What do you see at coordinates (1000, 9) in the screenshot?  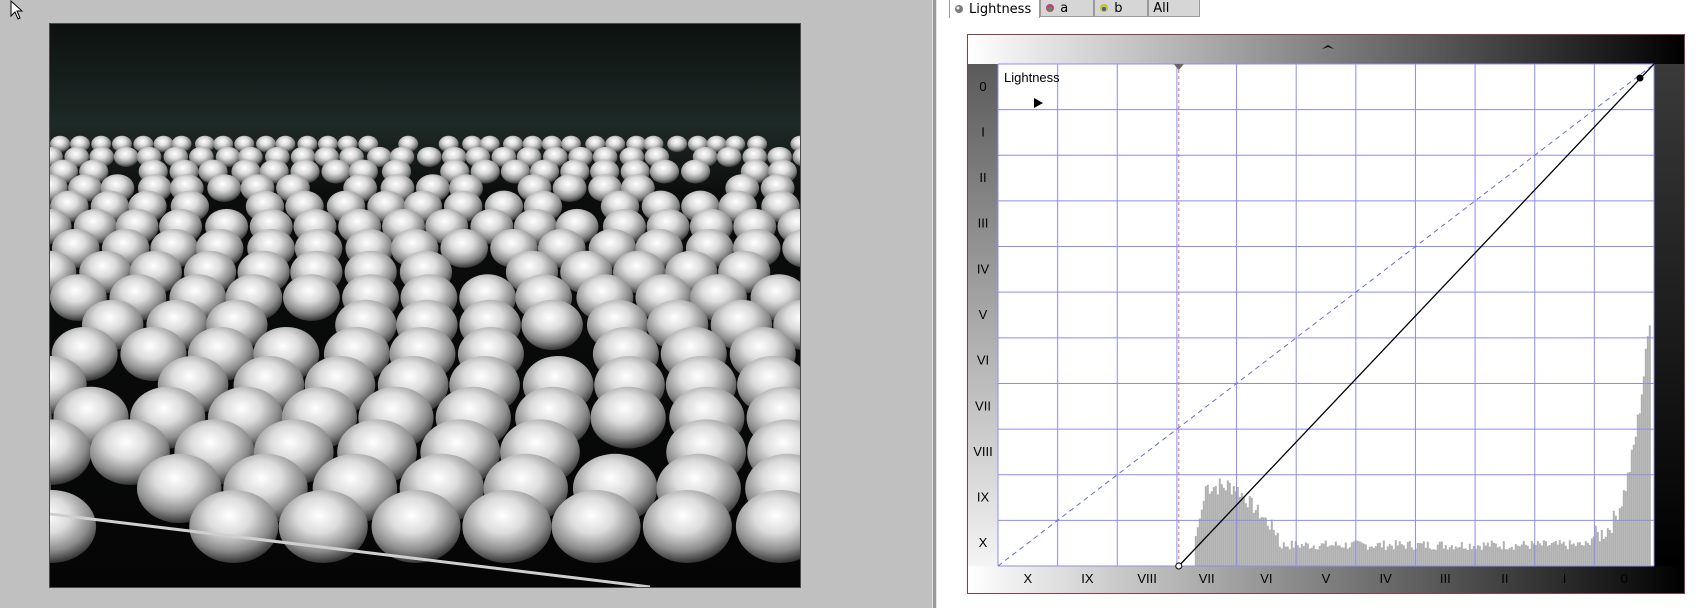 I see `tab-label: Lightness` at bounding box center [1000, 9].